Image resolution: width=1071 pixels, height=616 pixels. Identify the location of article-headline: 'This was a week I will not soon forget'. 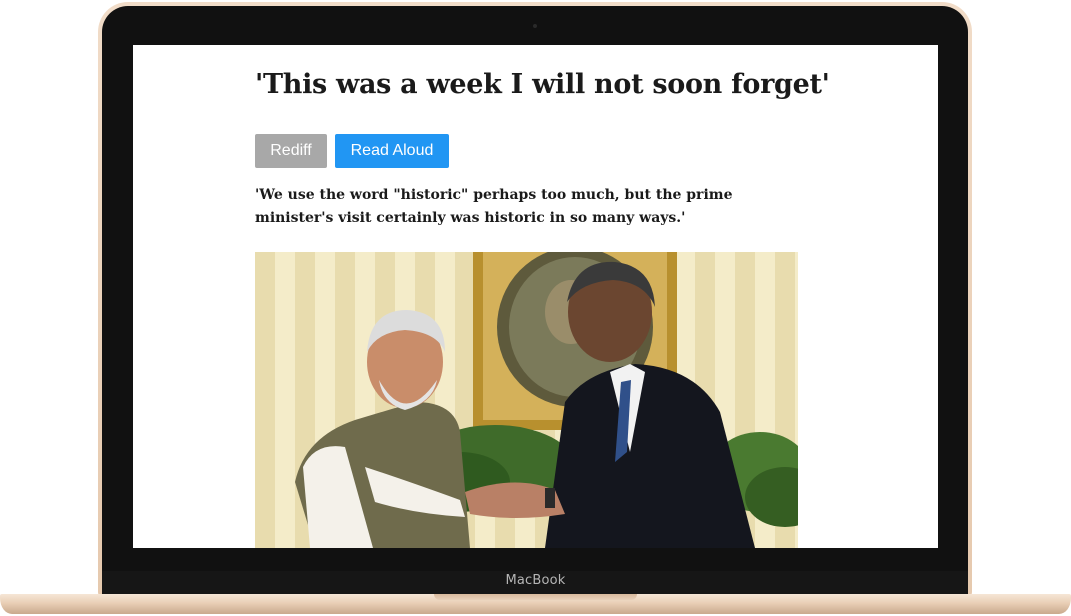
(542, 84).